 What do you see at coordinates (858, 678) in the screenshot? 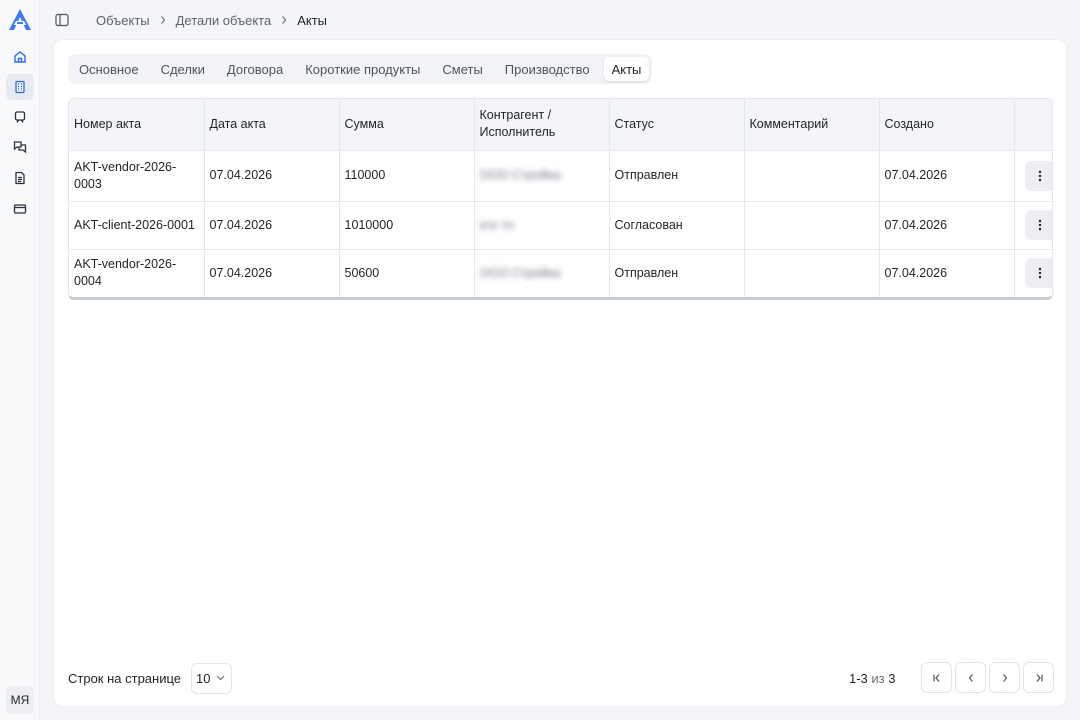
I see `pagination-range: 1-3` at bounding box center [858, 678].